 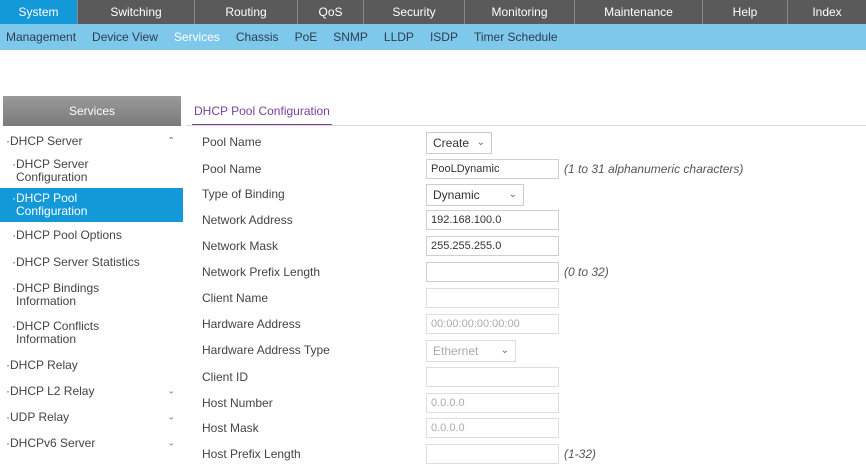 What do you see at coordinates (492, 324) in the screenshot?
I see `hardware-address-field: 00:00:00:00:00:00` at bounding box center [492, 324].